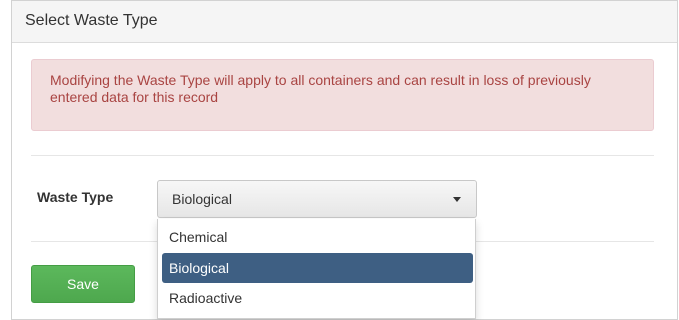  I want to click on waste-type-label: Waste Type, so click(75, 197).